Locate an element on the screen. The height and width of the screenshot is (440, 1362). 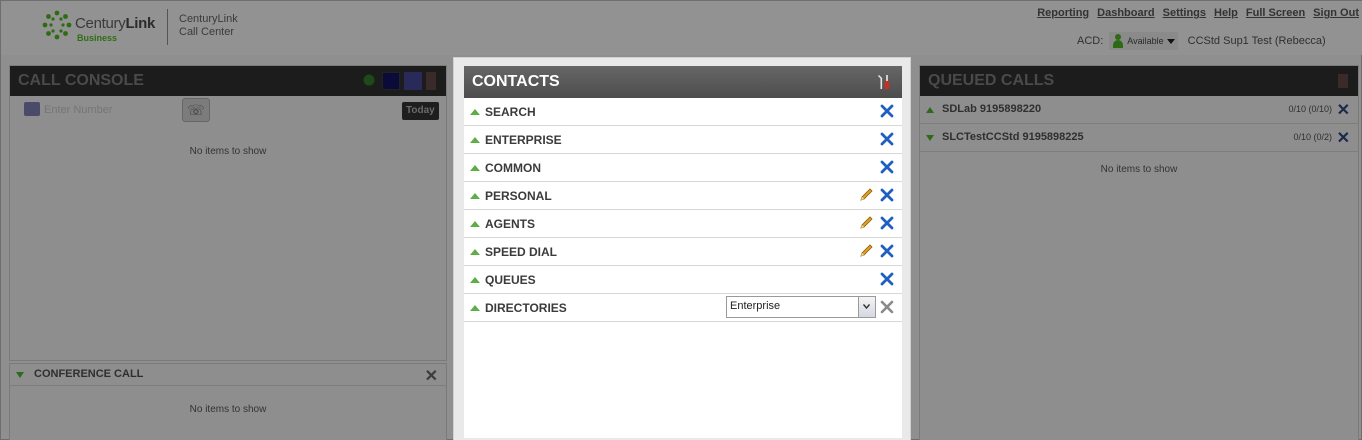
call-icon is located at coordinates (369, 81).